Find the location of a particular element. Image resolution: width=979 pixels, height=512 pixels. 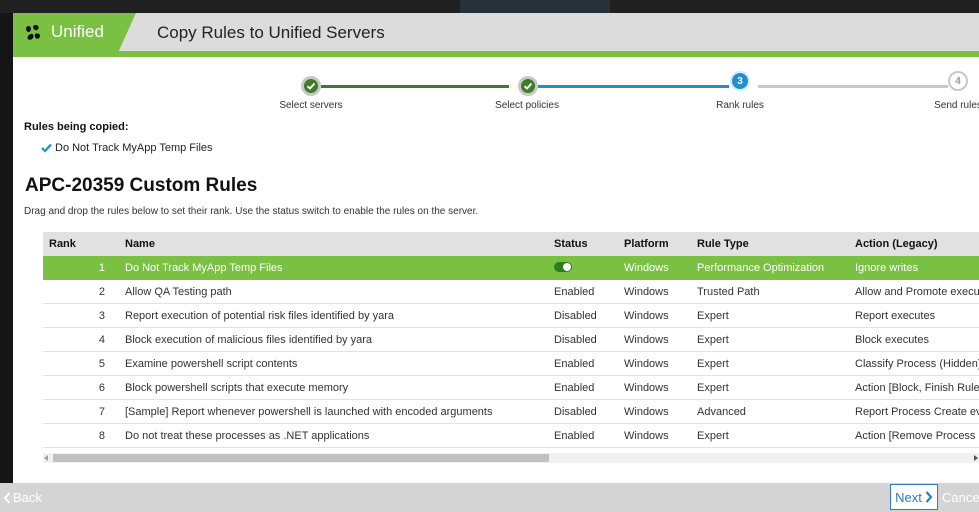

cell-rank: 7 is located at coordinates (101, 412).